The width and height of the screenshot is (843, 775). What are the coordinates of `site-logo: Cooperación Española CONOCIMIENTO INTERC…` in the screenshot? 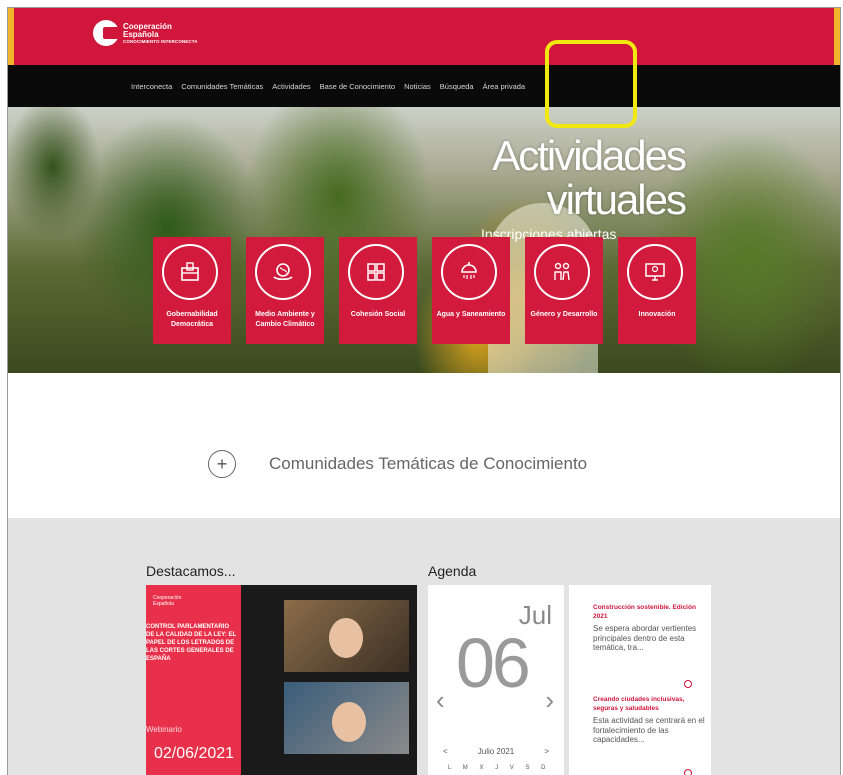 It's located at (145, 33).